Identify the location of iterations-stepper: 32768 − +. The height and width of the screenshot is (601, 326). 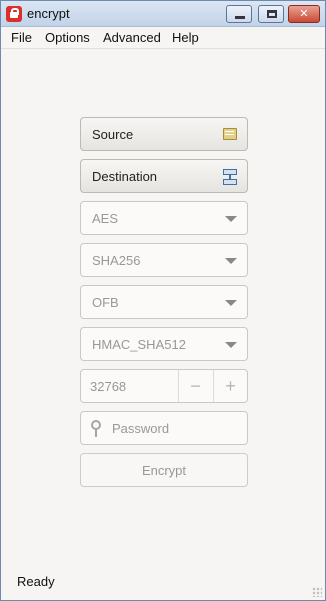
(164, 386).